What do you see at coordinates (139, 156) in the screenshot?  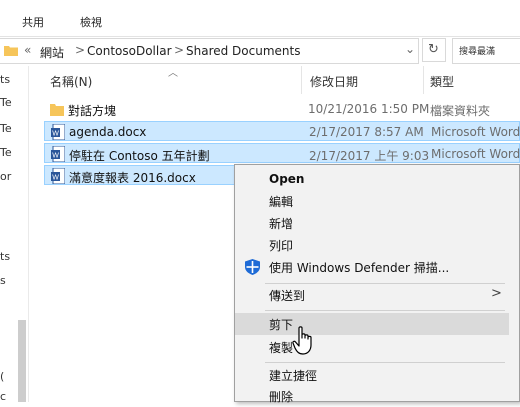 I see `file-name: 停駐在 Contoso 五年計劃` at bounding box center [139, 156].